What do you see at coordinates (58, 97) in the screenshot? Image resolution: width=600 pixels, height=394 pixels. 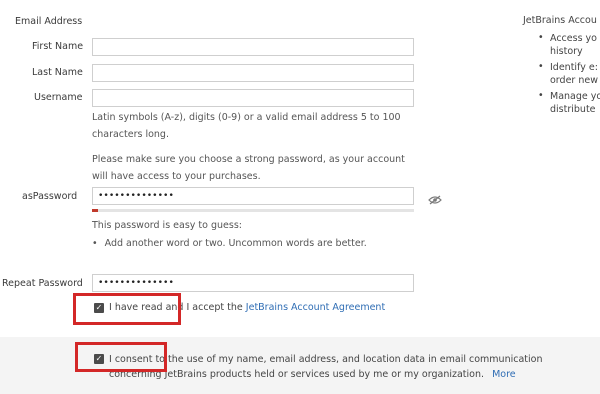 I see `username-label: Username` at bounding box center [58, 97].